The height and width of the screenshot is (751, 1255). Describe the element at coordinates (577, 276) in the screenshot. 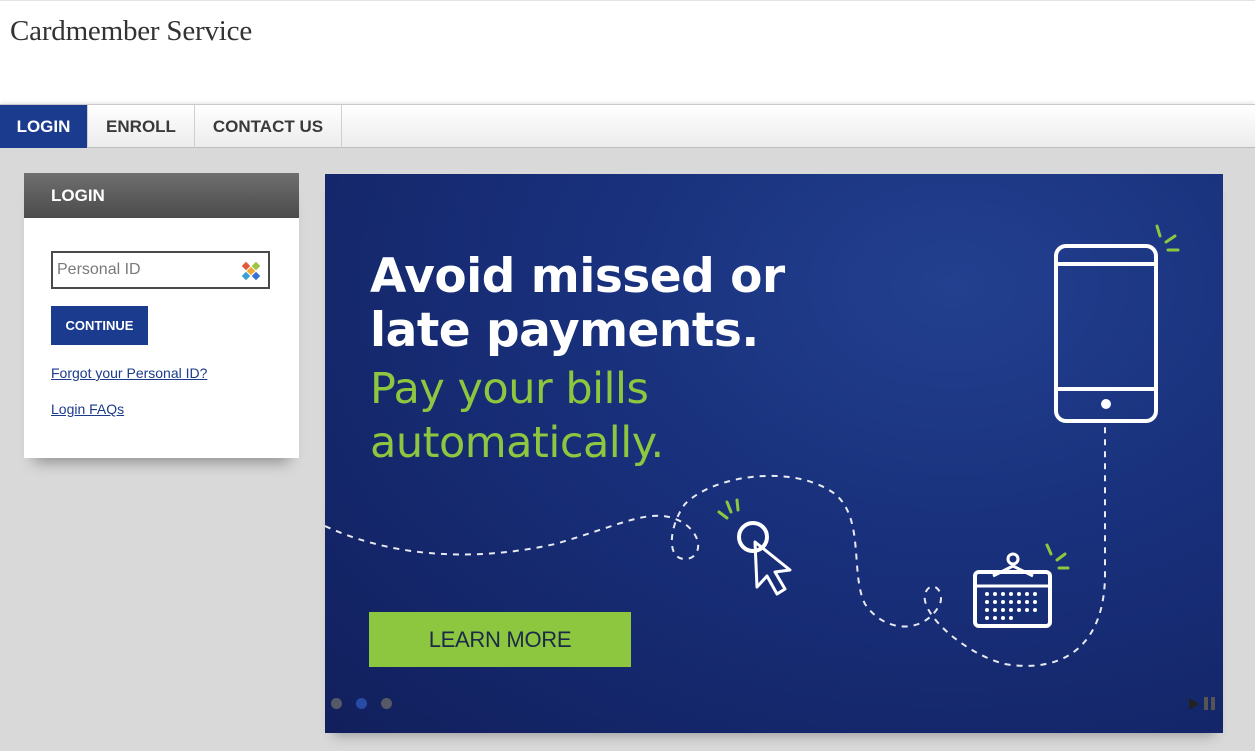

I see `headline-line-1: Avoid missed or` at that location.